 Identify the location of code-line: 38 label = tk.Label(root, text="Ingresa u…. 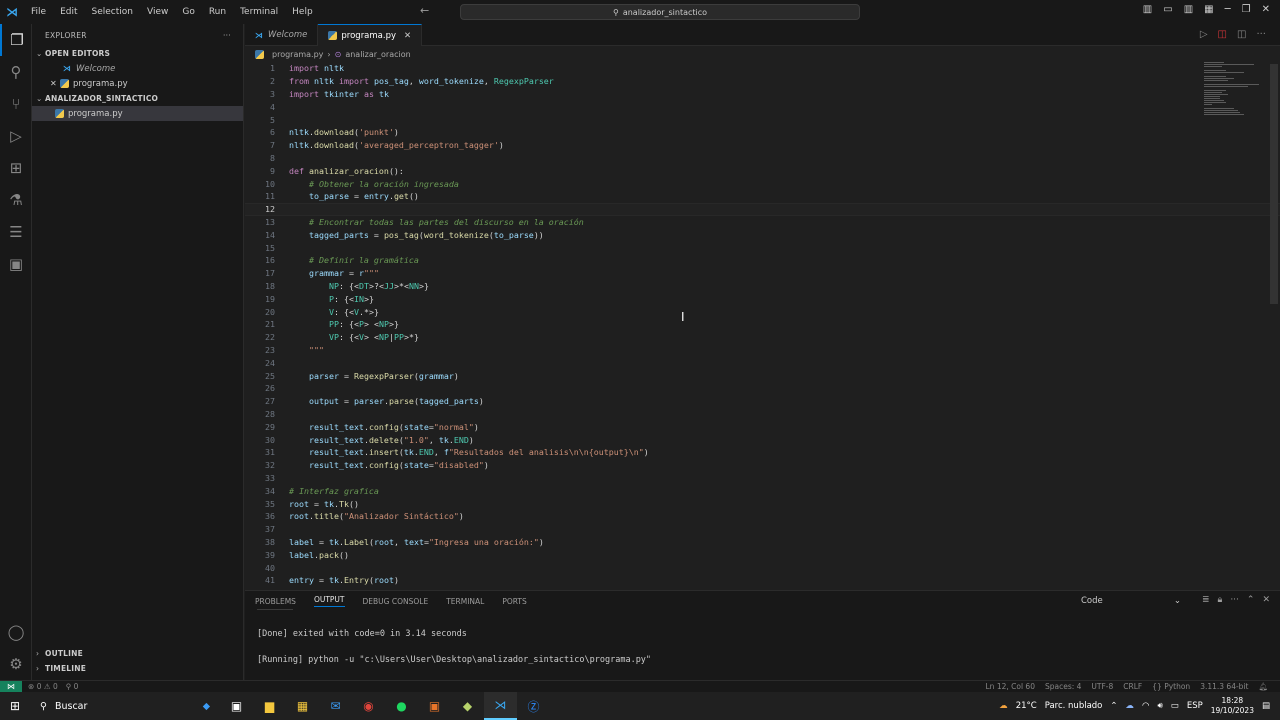
(762, 542).